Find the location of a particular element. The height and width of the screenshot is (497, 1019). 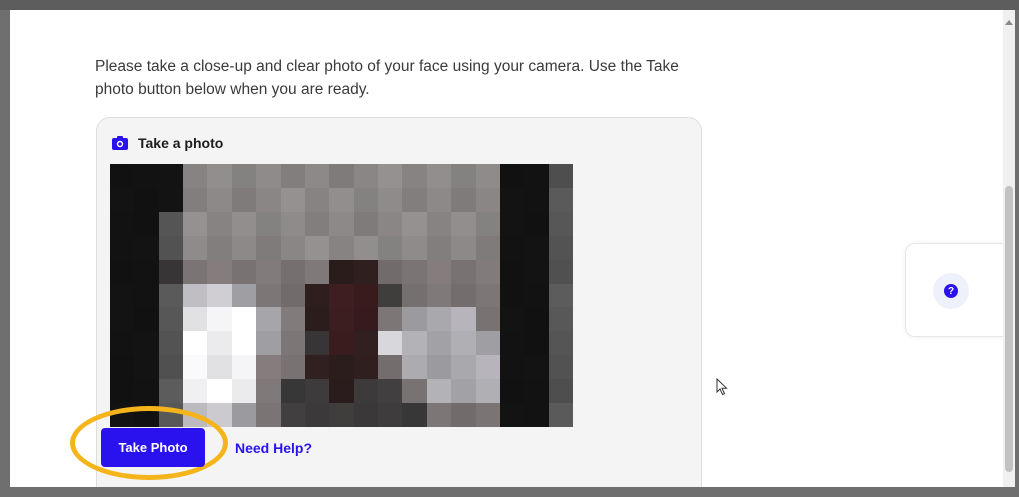

card-title: Take a photo is located at coordinates (167, 143).